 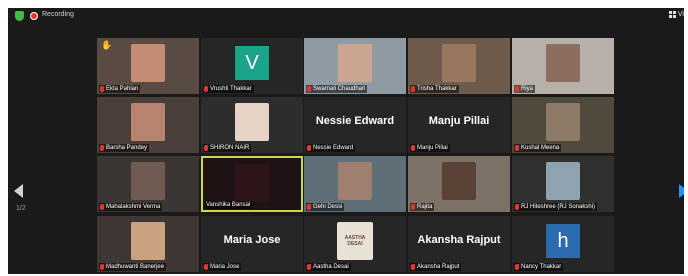 I want to click on participant-tile: Rajita, so click(x=459, y=184).